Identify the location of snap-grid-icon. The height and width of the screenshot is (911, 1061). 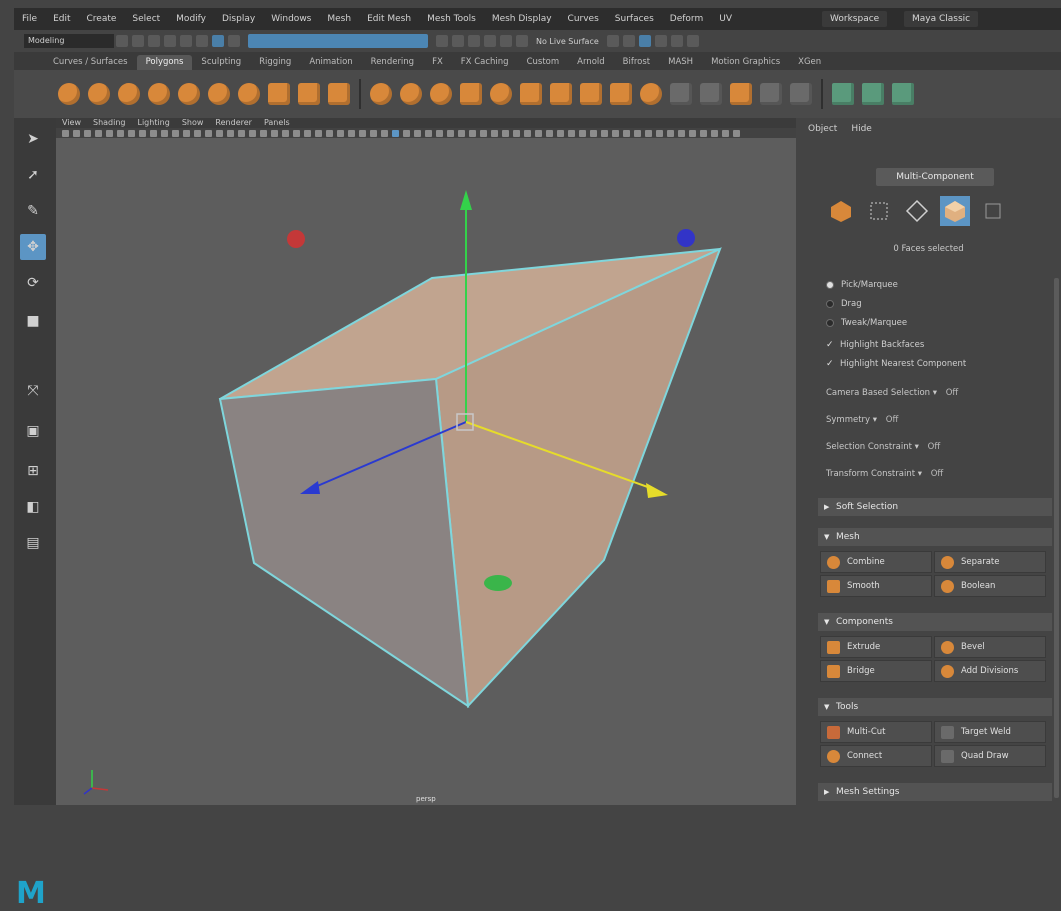
(458, 41).